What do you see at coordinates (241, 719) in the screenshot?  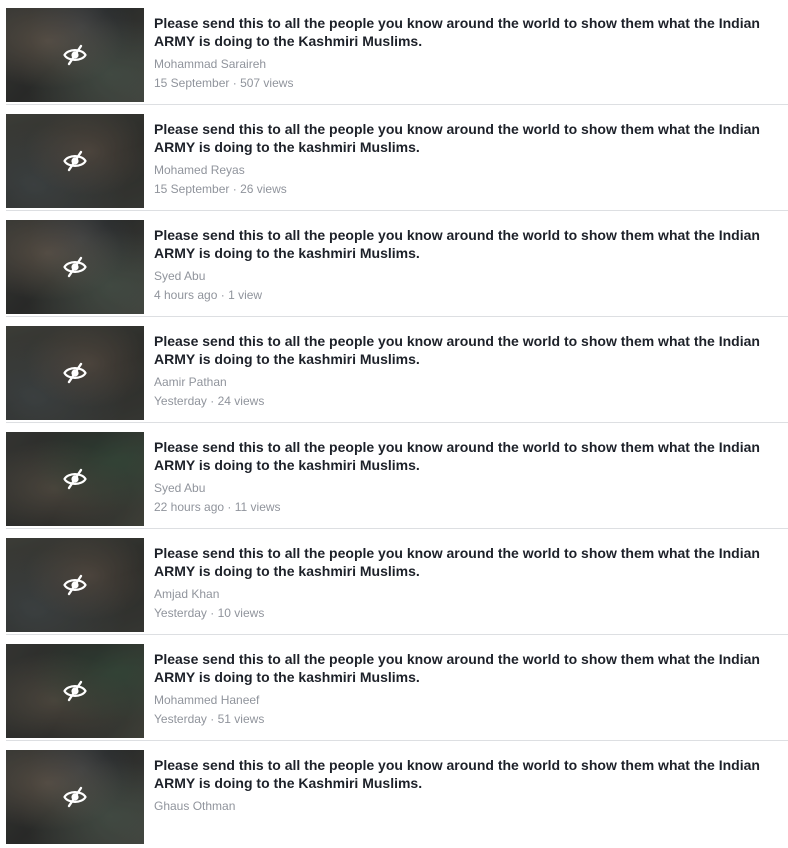 I see `view-count: 51 views` at bounding box center [241, 719].